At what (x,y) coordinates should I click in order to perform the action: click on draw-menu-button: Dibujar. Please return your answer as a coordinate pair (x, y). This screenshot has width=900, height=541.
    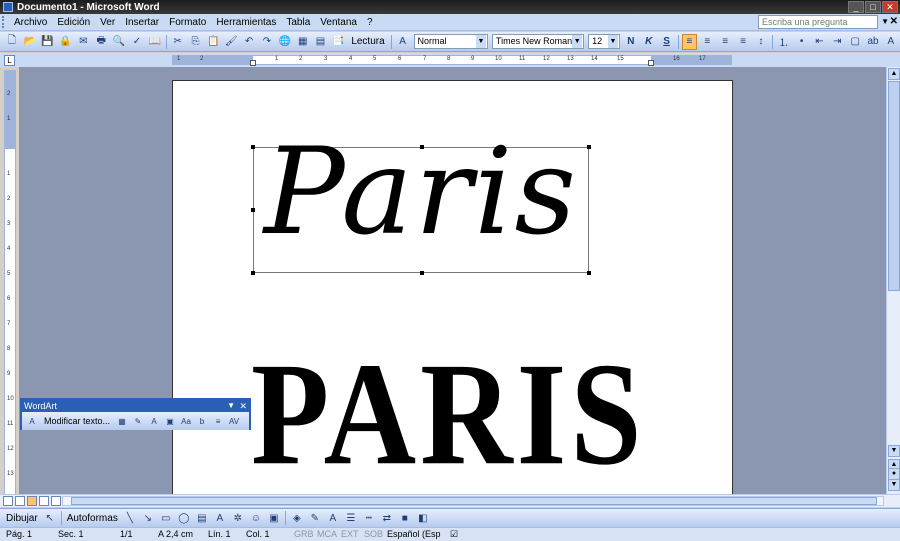
    Looking at the image, I should click on (22, 518).